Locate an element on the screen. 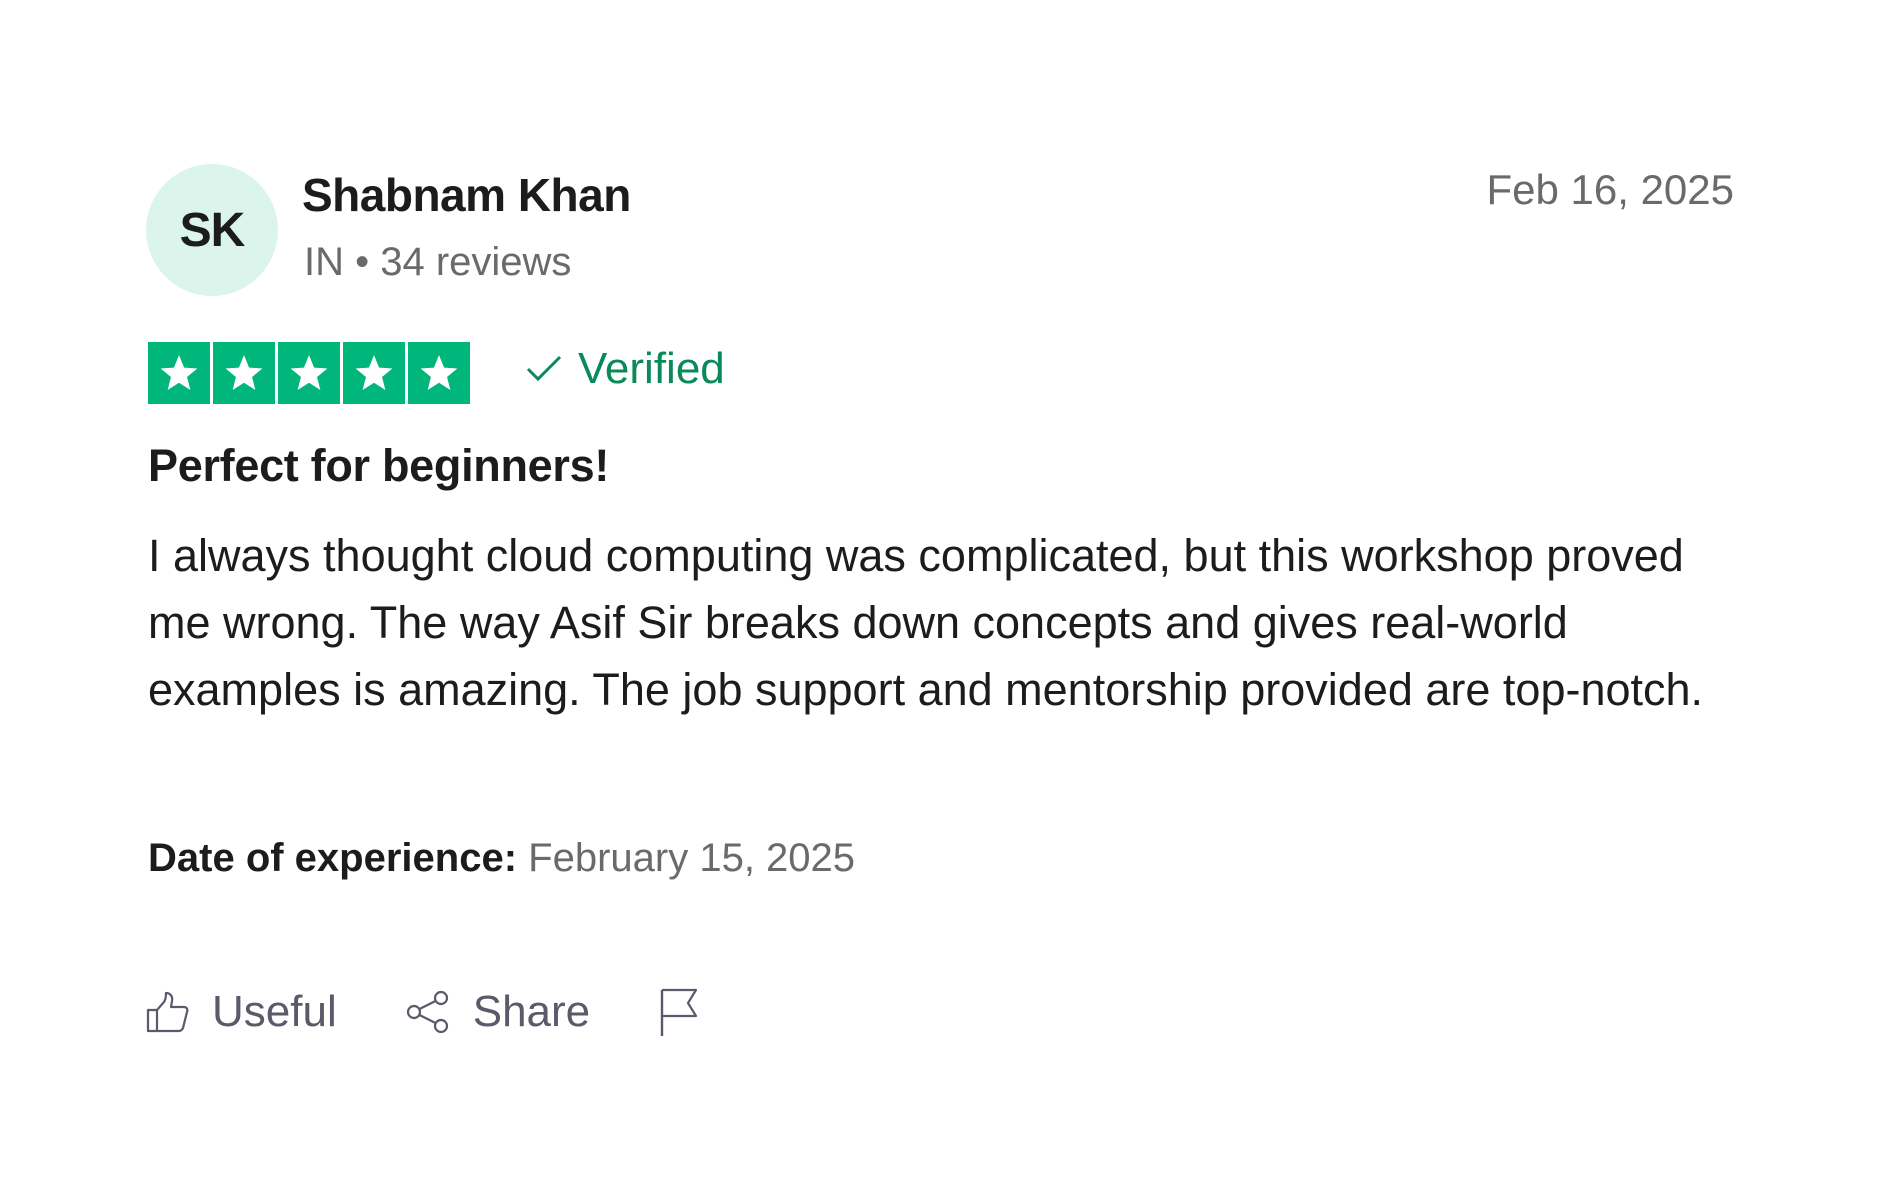  review-title: Perfect for beginners! is located at coordinates (378, 466).